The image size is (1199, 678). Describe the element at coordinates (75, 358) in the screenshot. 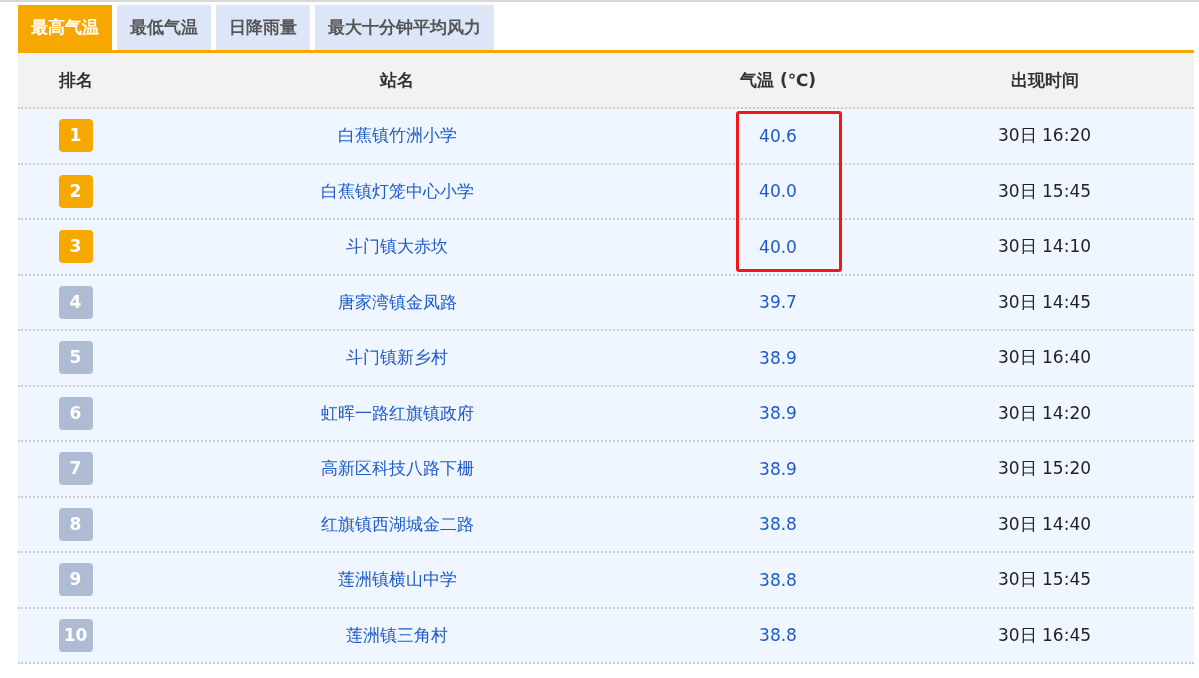

I see `rank-badge: 5` at that location.